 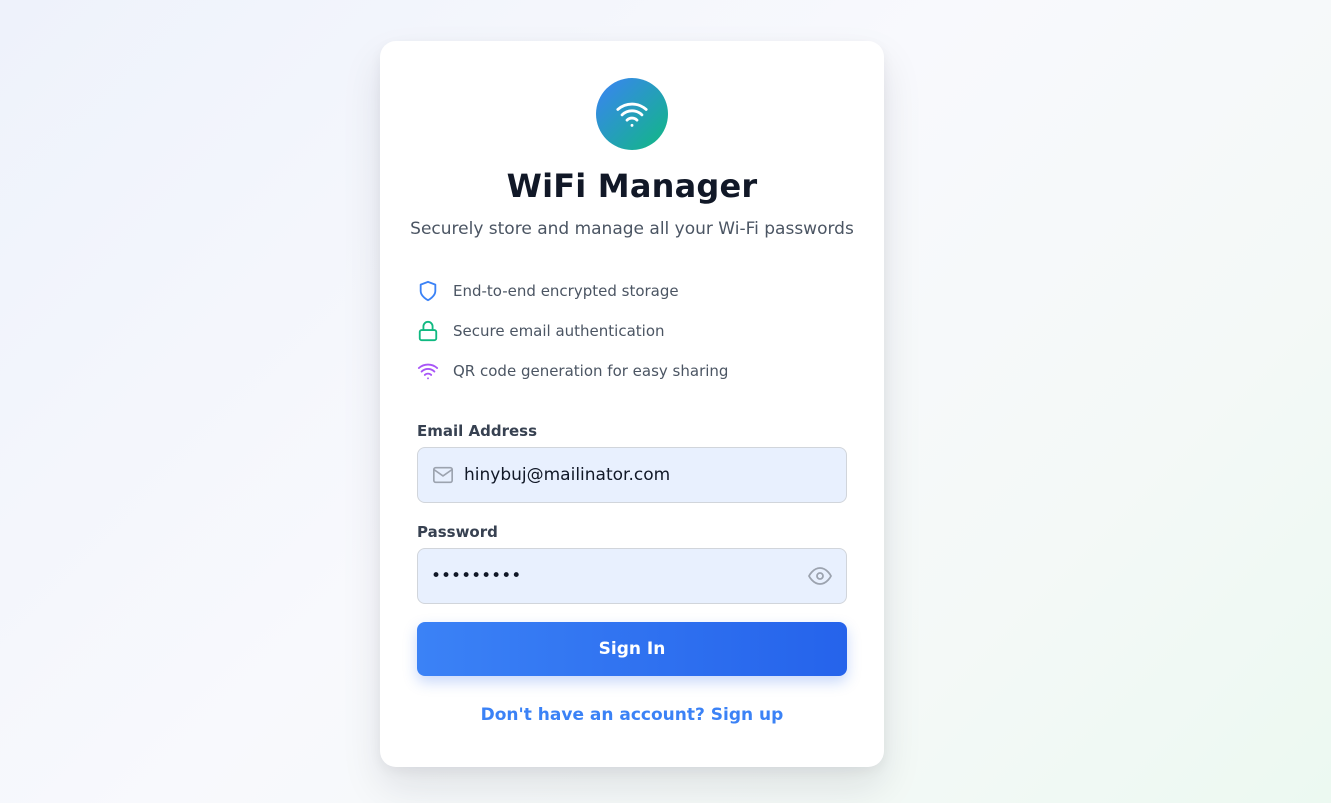 I want to click on signup-link: Don't have an account? Sign up, so click(x=632, y=715).